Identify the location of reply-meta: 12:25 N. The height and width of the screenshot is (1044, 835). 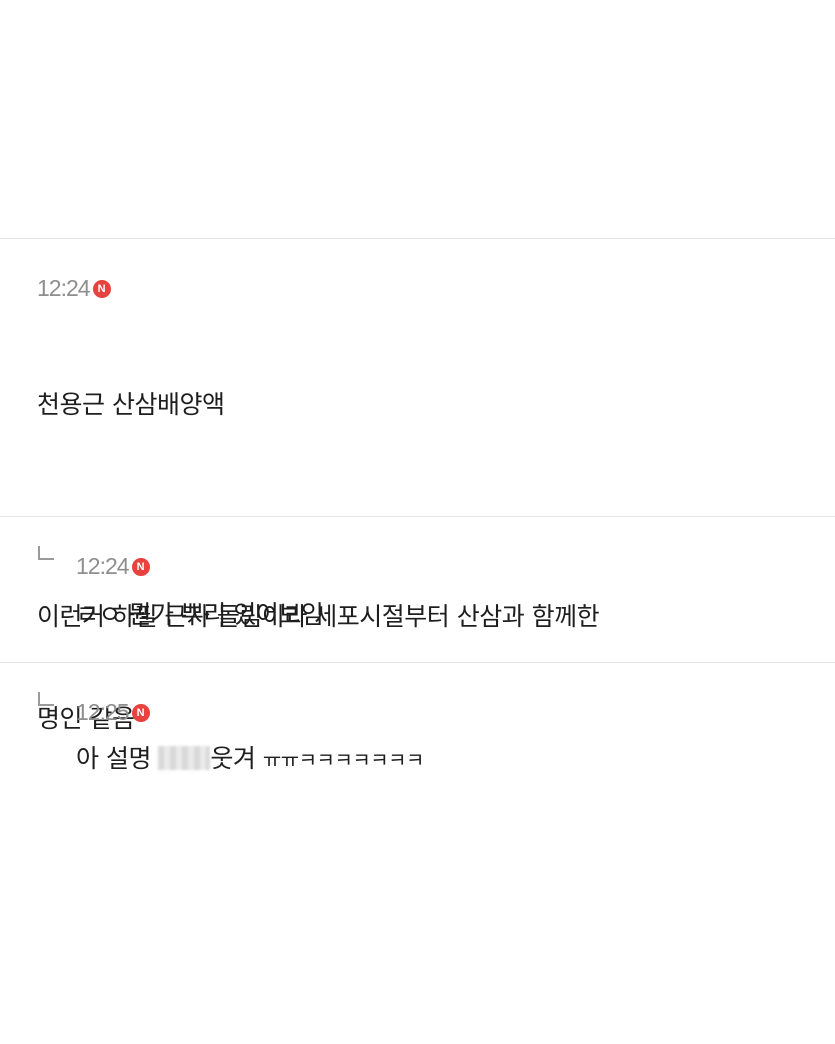
(113, 712).